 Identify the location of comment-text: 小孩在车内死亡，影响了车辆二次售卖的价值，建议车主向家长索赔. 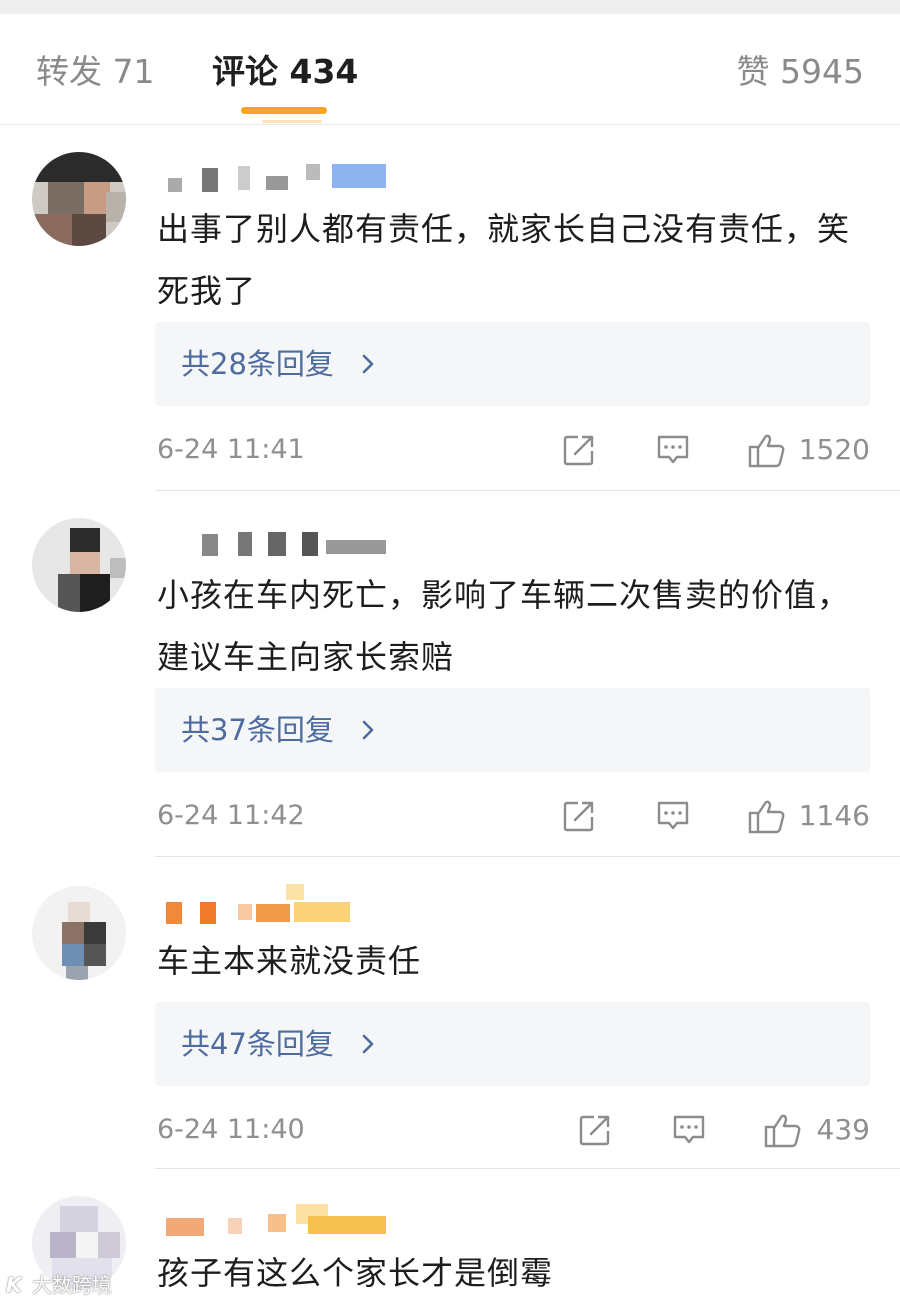
(504, 626).